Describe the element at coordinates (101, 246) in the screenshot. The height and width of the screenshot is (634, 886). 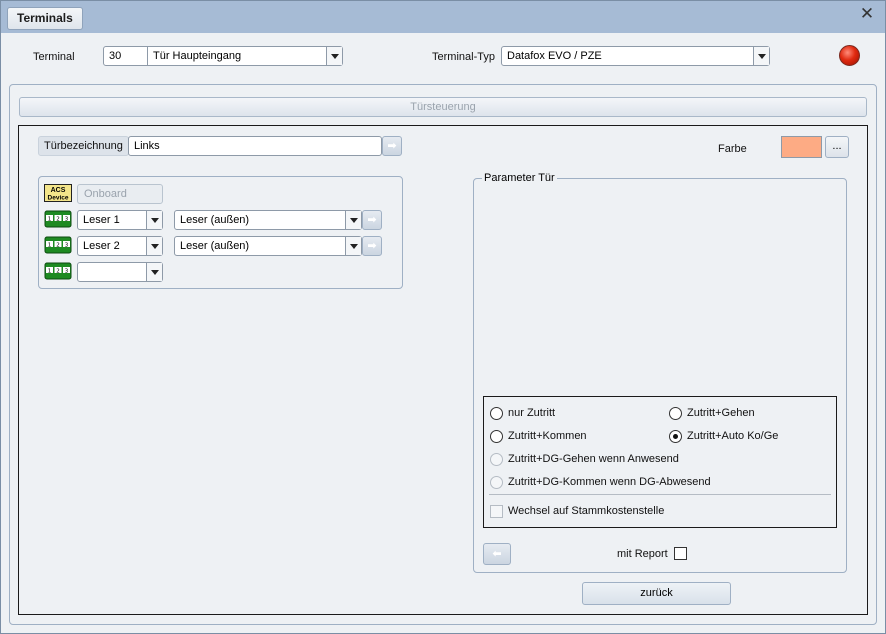
I see `reader-2-value: Leser 2` at that location.